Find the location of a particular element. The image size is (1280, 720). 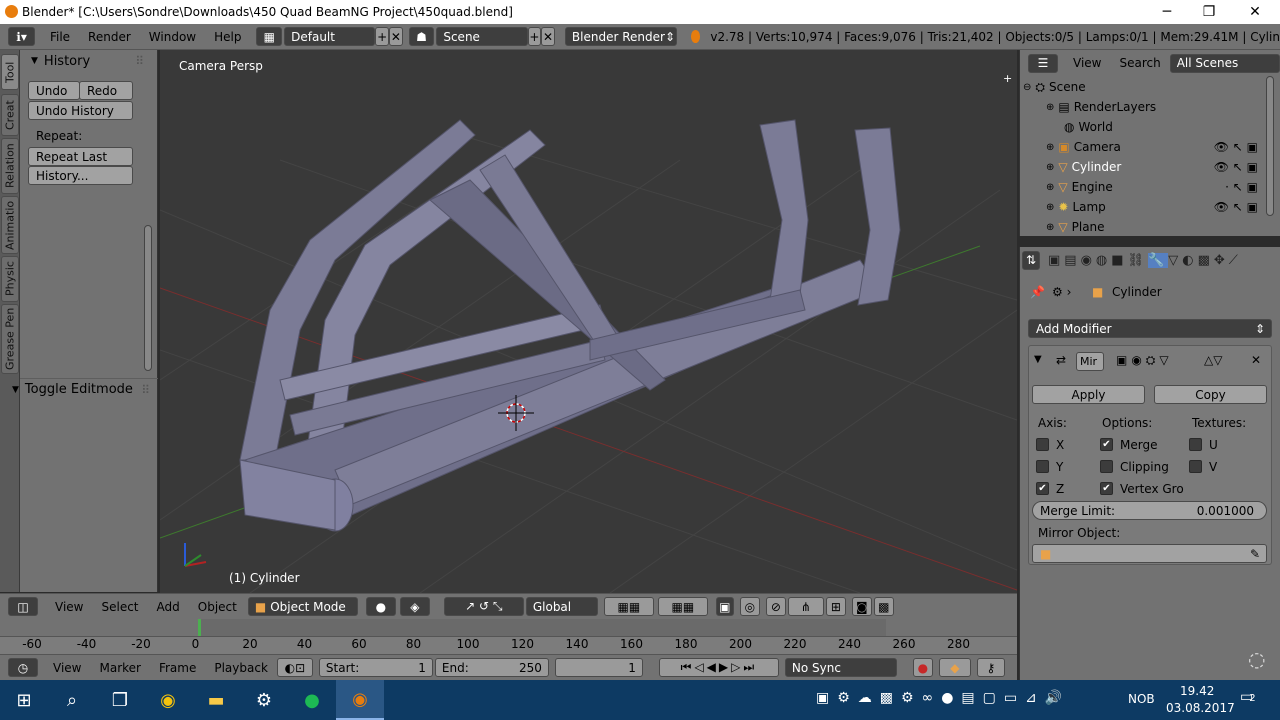

move-up-down-icon: △▽ is located at coordinates (1213, 360).